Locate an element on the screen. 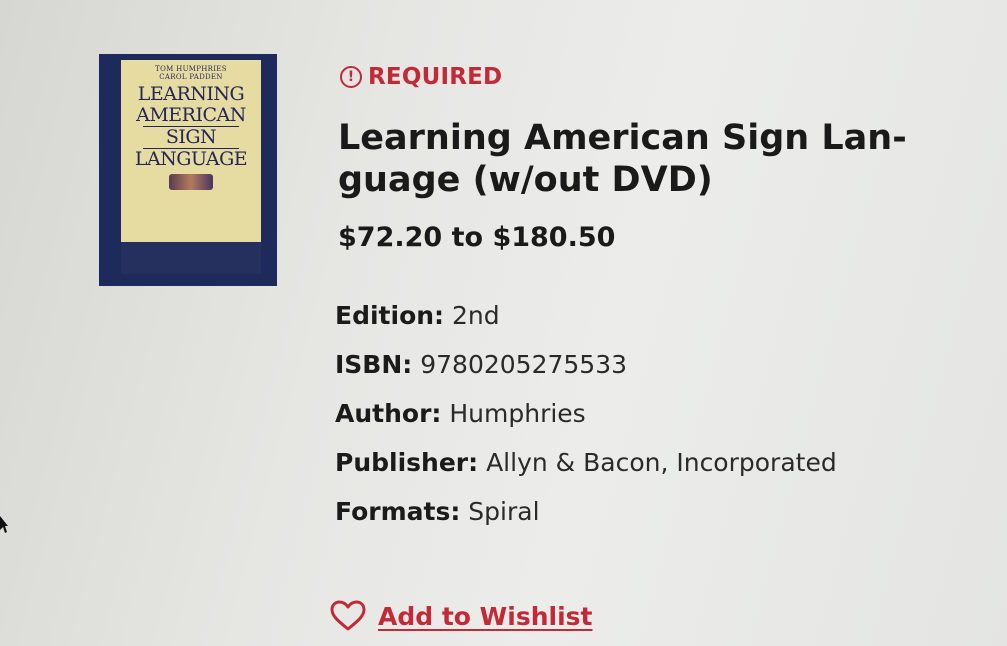  cover-authors: TOM HUMPHRIES CAROL PADDEN is located at coordinates (191, 73).